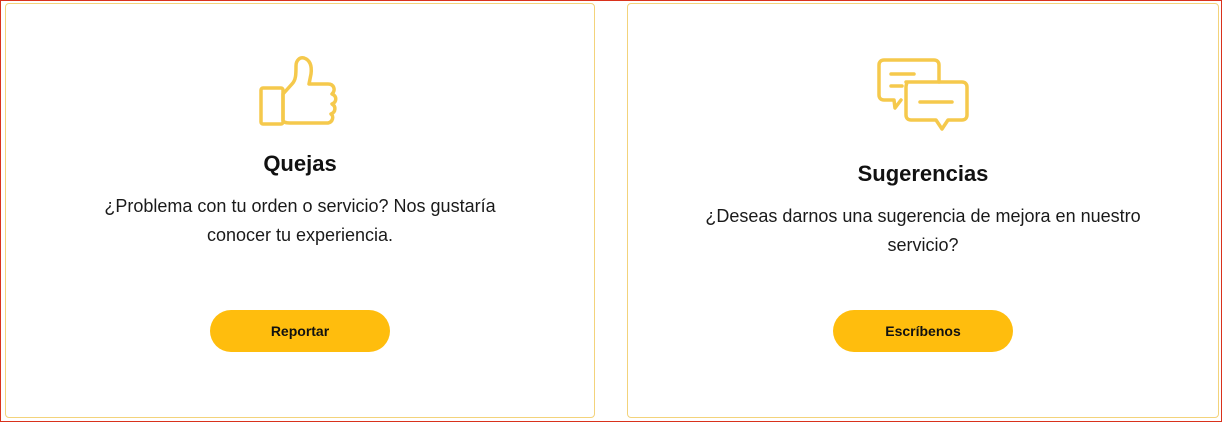 The height and width of the screenshot is (422, 1222). What do you see at coordinates (300, 331) in the screenshot?
I see `report-button: Reportar` at bounding box center [300, 331].